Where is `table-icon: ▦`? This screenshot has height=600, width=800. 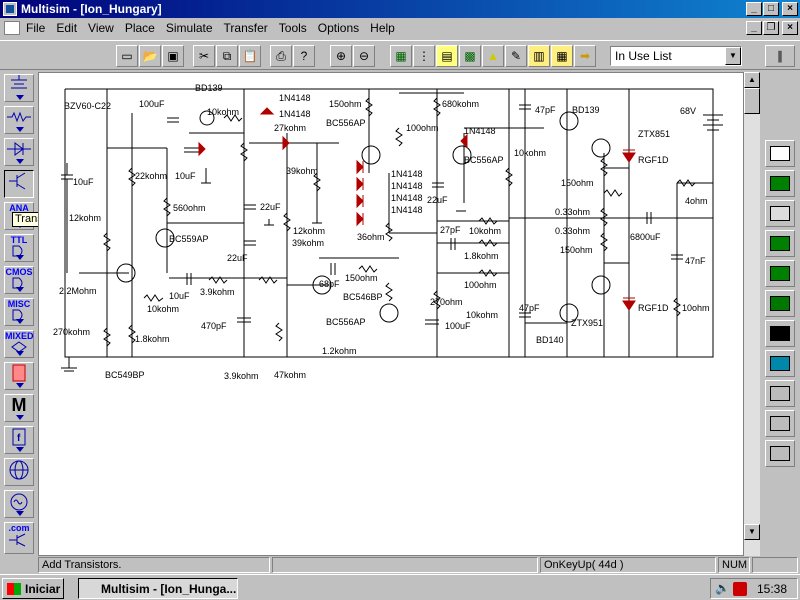 table-icon: ▦ is located at coordinates (562, 56).